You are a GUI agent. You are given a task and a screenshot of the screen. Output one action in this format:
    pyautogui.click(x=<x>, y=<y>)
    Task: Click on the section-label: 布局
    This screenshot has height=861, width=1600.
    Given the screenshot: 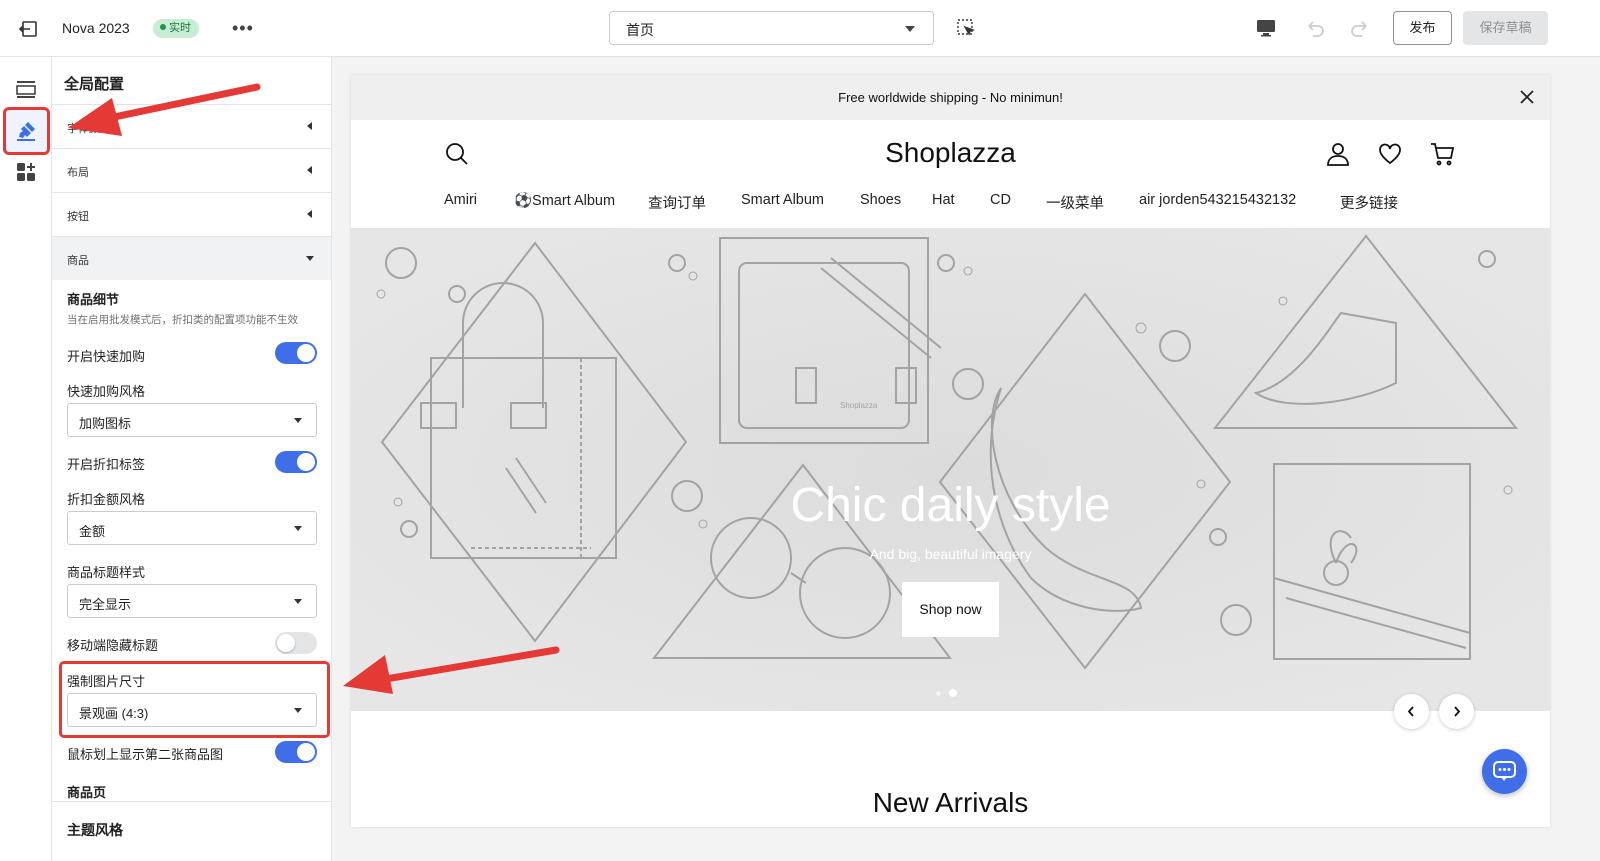 What is the action you would take?
    pyautogui.click(x=78, y=173)
    